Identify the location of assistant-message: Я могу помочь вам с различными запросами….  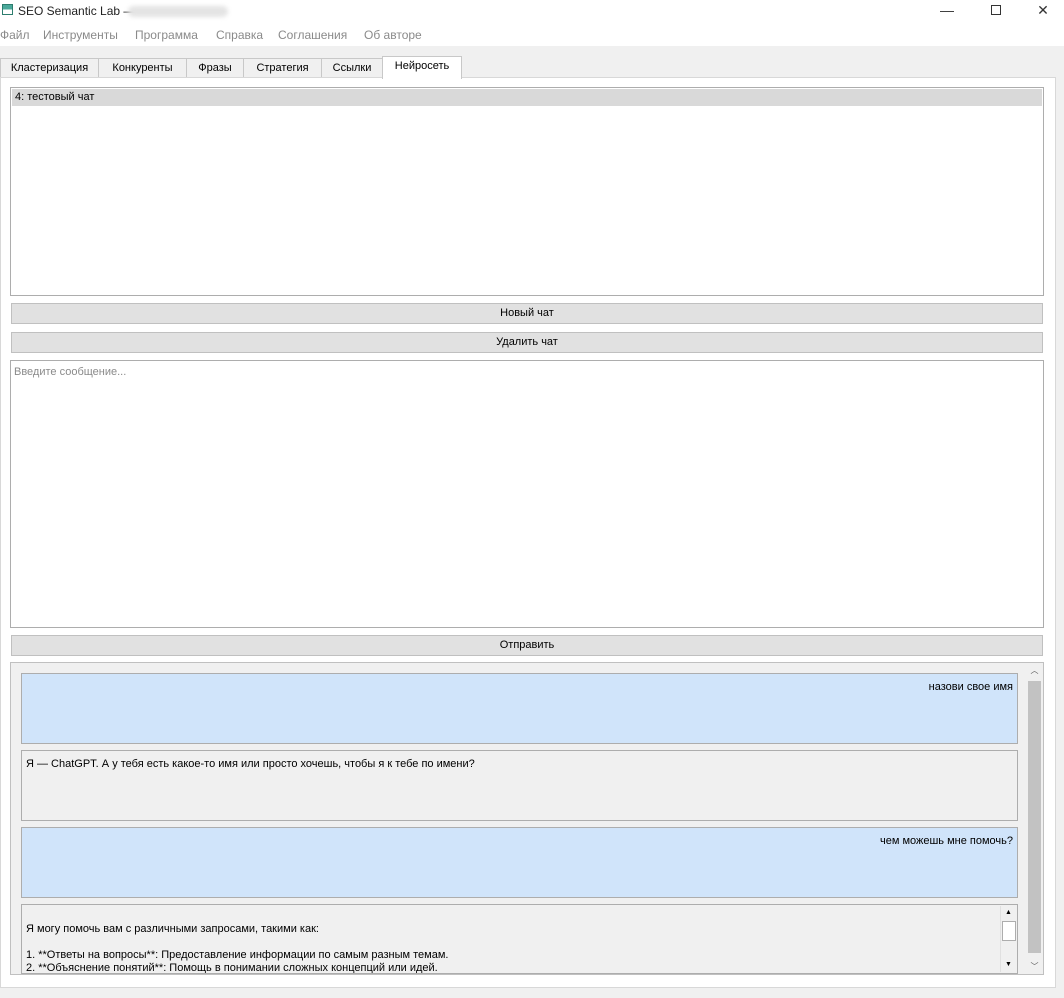
(519, 939).